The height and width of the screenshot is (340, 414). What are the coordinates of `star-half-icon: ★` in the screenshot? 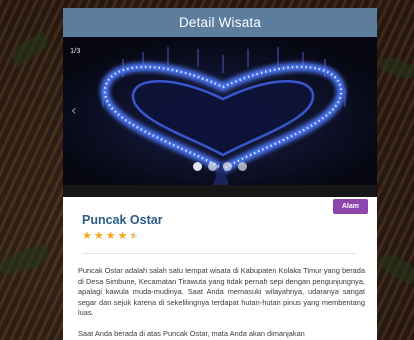 It's located at (135, 235).